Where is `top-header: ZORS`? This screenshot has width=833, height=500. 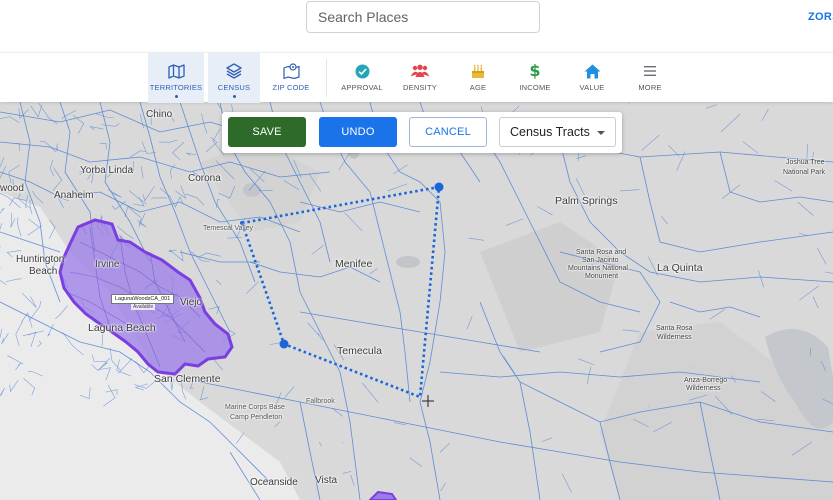
top-header: ZORS is located at coordinates (416, 21).